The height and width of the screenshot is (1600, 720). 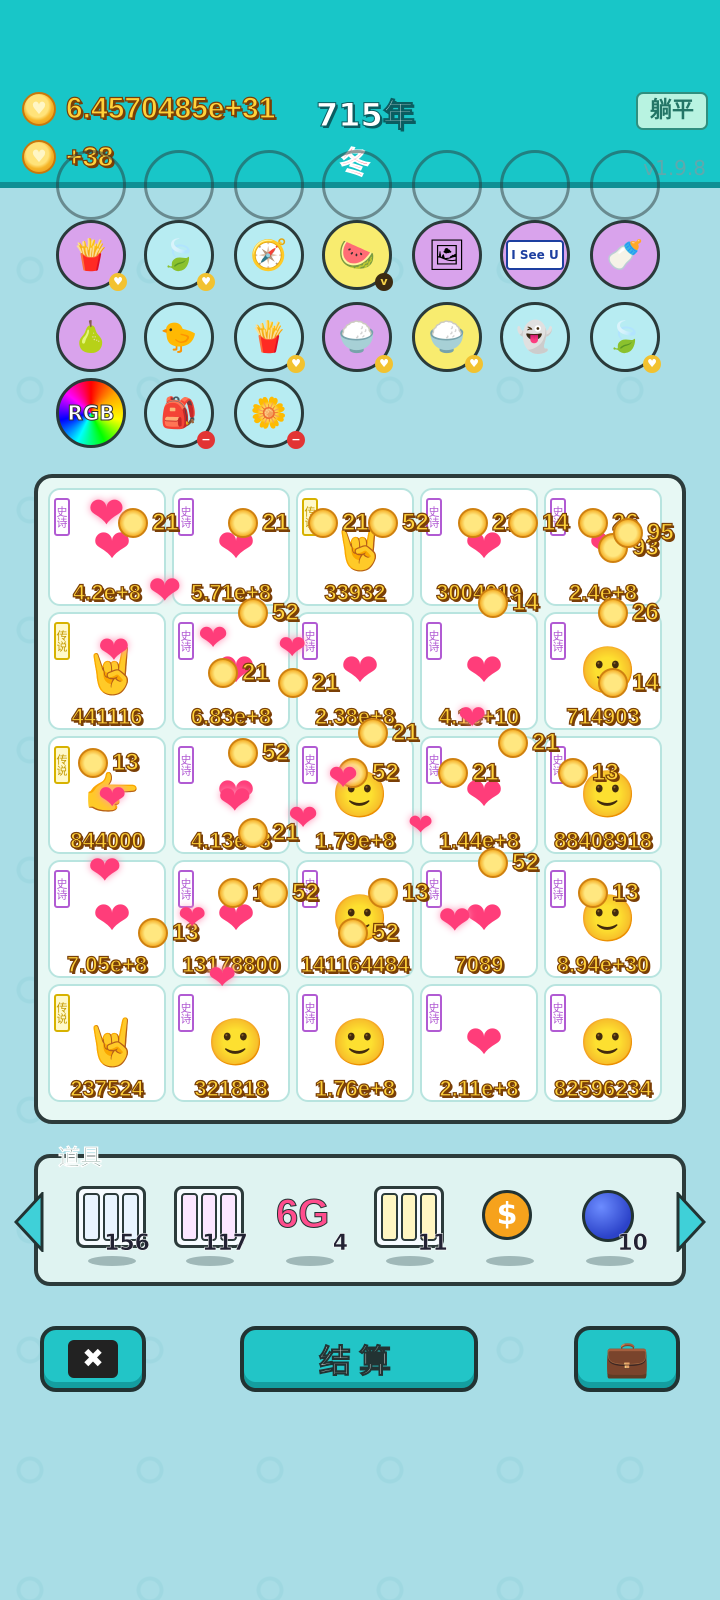 What do you see at coordinates (479, 840) in the screenshot?
I see `cell-value: 1.44e+8` at bounding box center [479, 840].